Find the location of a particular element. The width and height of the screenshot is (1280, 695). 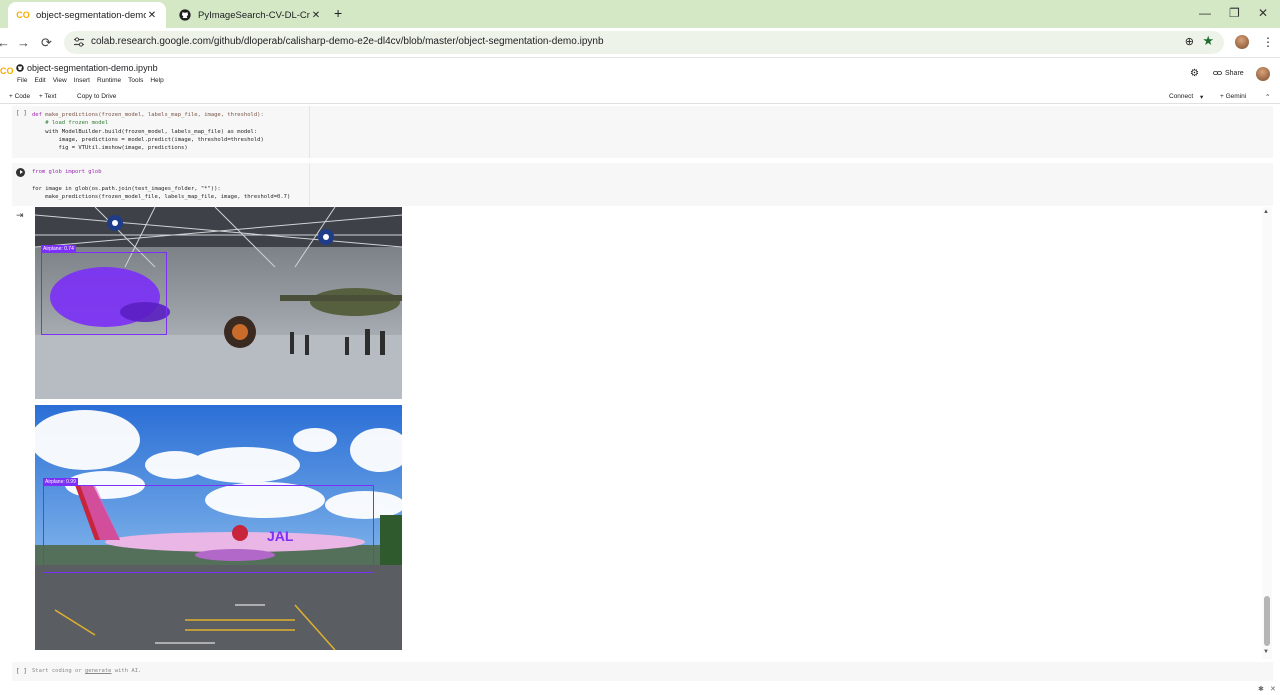

code-line: # load frozen model is located at coordinates (70, 123).